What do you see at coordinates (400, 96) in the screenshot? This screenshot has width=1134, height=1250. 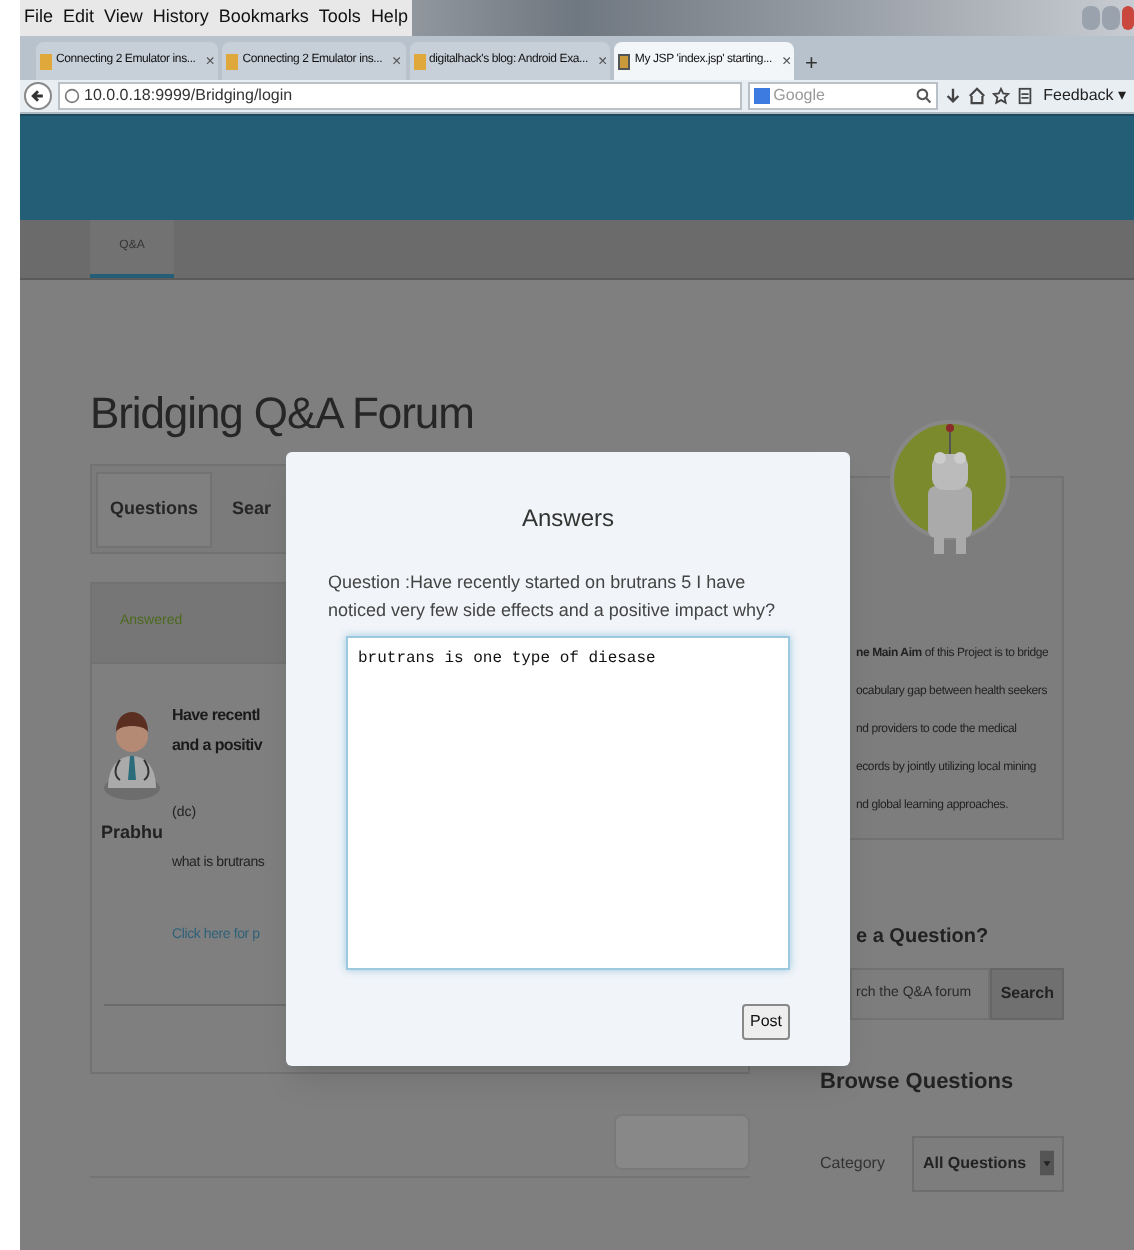 I see `url-field: 10.0.0.18:9999/Bridging/login` at bounding box center [400, 96].